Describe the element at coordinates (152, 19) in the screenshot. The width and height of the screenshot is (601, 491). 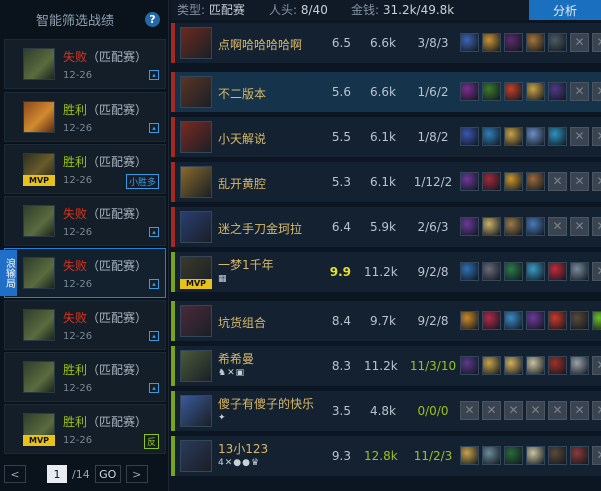
I see `help-icon: ?` at that location.